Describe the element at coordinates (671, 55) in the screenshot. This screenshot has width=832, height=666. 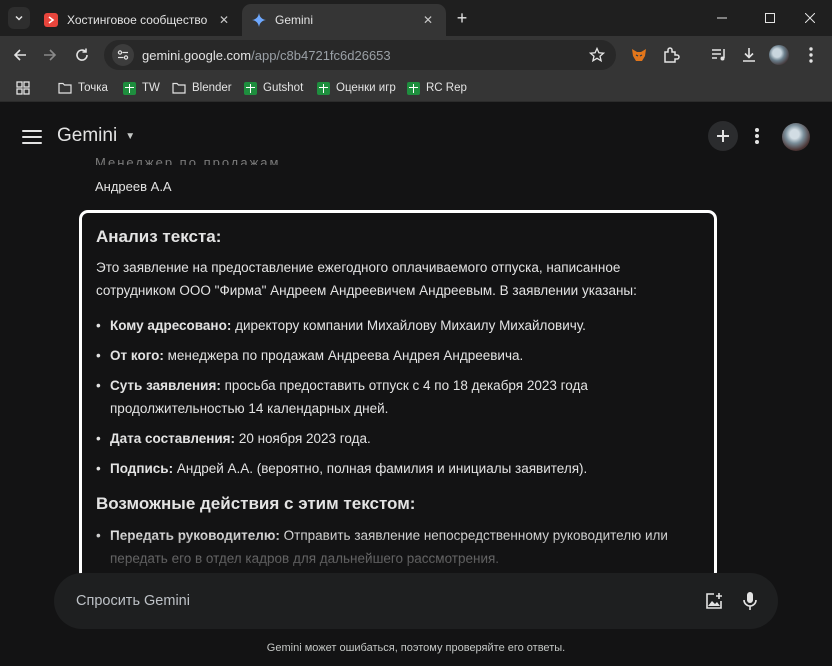
I see `extensions-icon` at that location.